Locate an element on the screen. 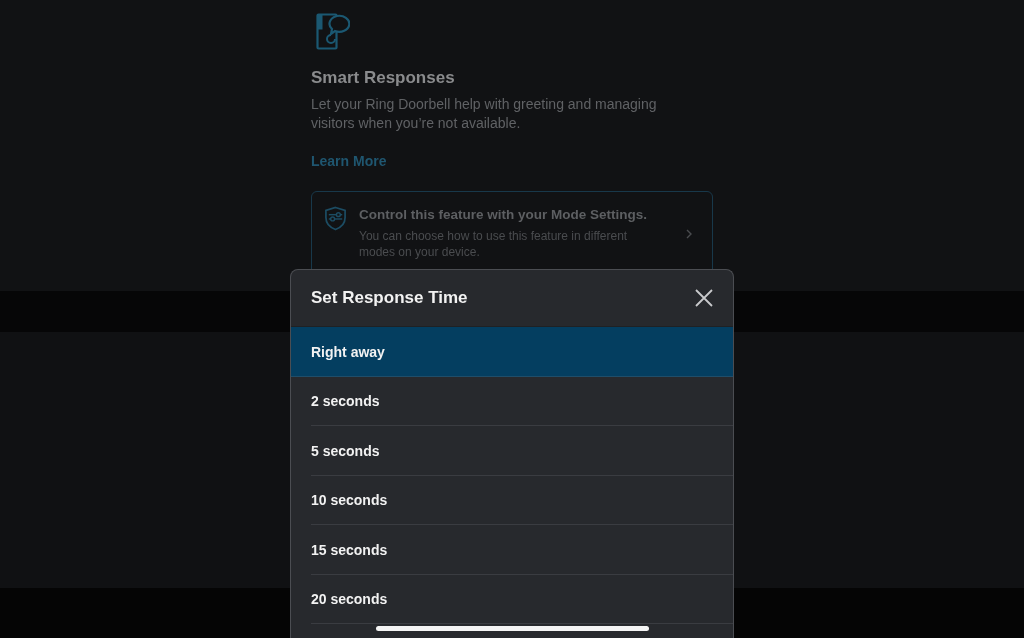  feature-title: Smart Responses is located at coordinates (383, 78).